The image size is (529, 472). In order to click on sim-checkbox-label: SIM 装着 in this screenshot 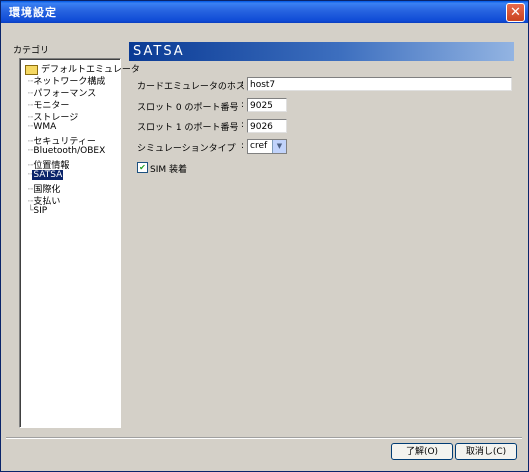, I will do `click(168, 170)`.